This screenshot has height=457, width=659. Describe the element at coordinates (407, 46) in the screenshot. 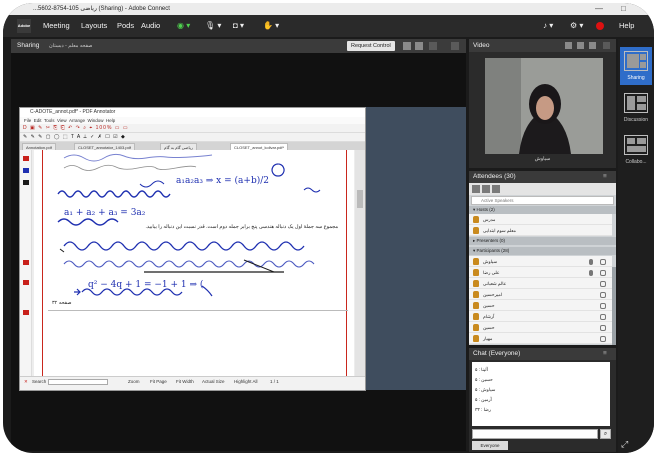

I see `fit-screen-icon` at that location.